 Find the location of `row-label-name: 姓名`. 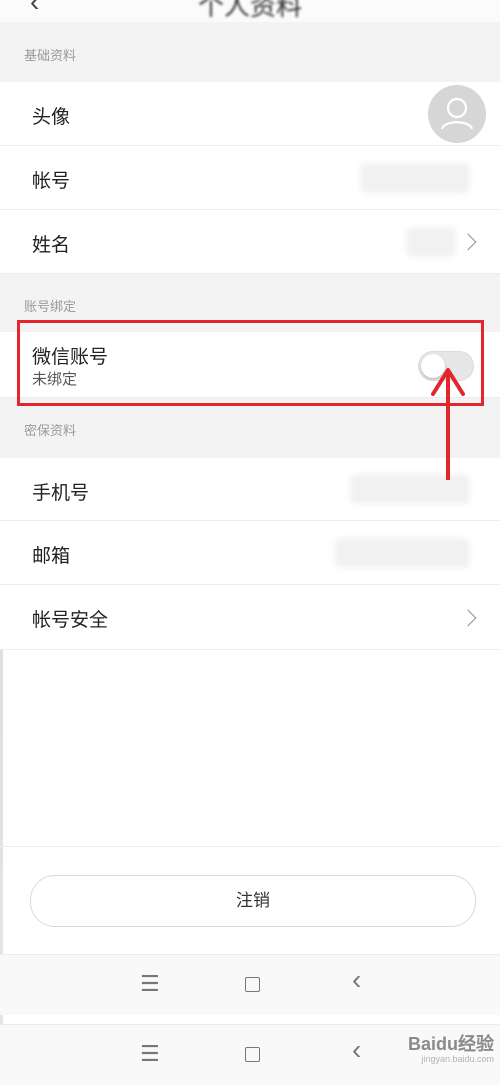

row-label-name: 姓名 is located at coordinates (51, 245).